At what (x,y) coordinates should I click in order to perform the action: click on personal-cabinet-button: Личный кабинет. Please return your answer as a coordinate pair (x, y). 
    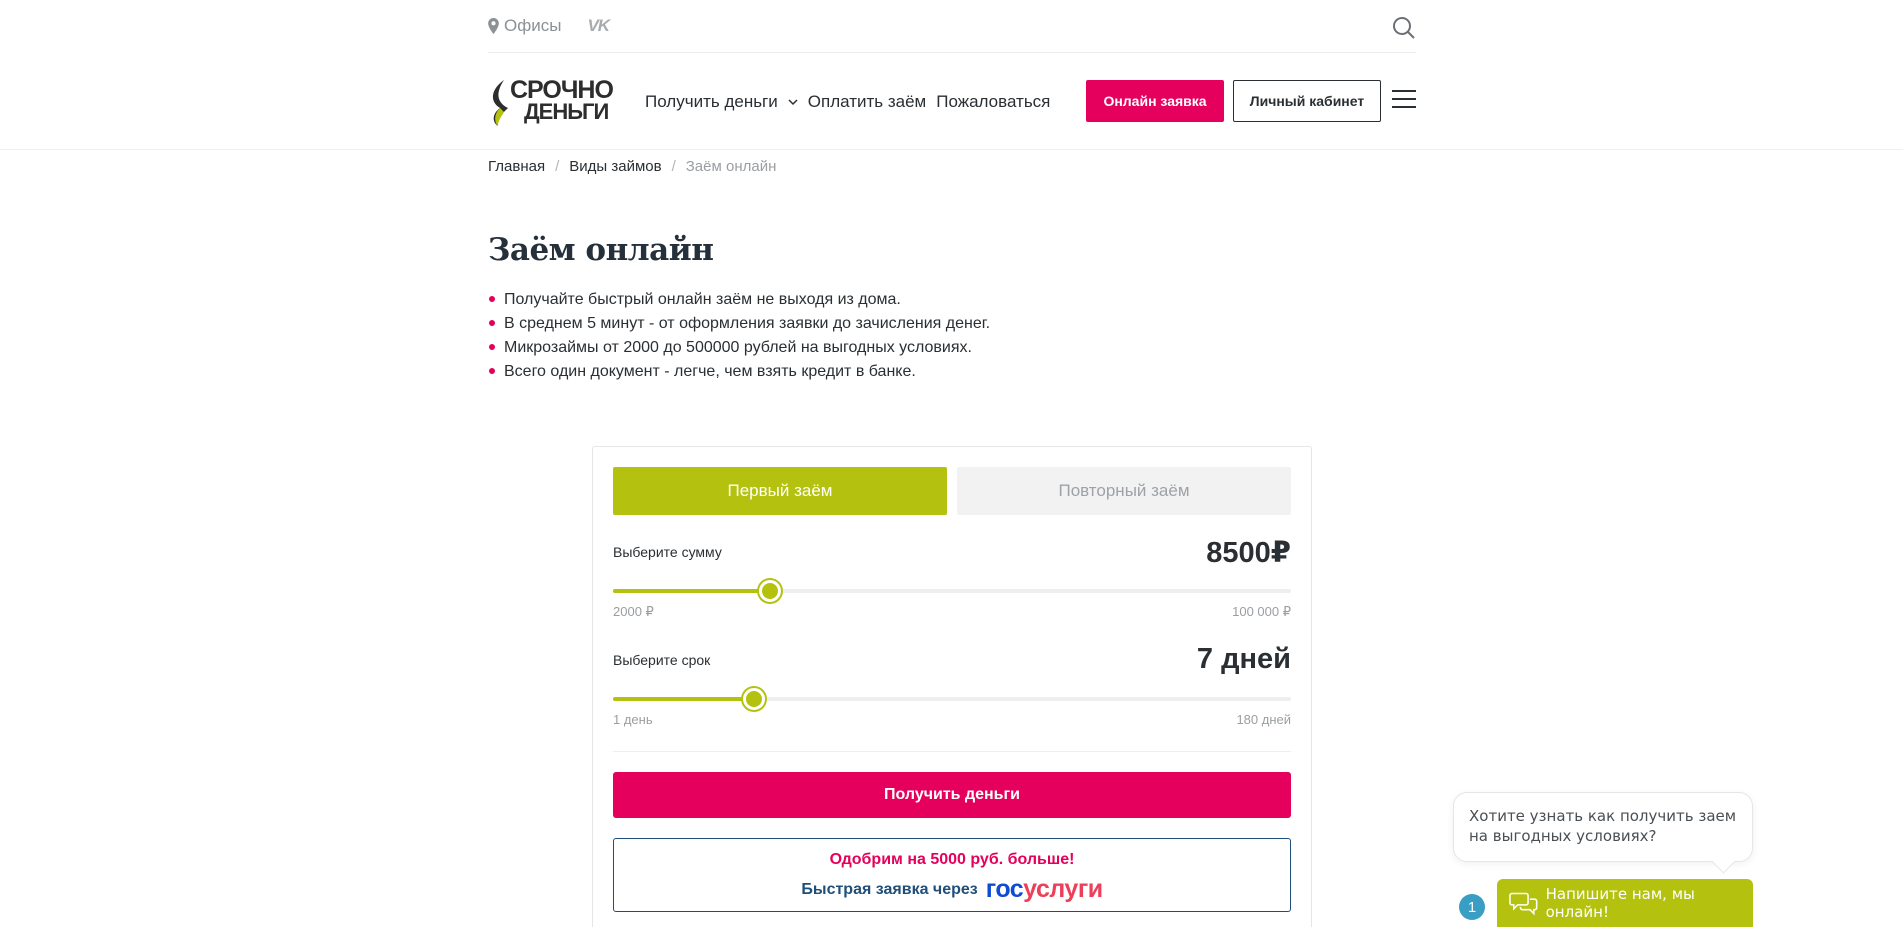
    Looking at the image, I should click on (1307, 101).